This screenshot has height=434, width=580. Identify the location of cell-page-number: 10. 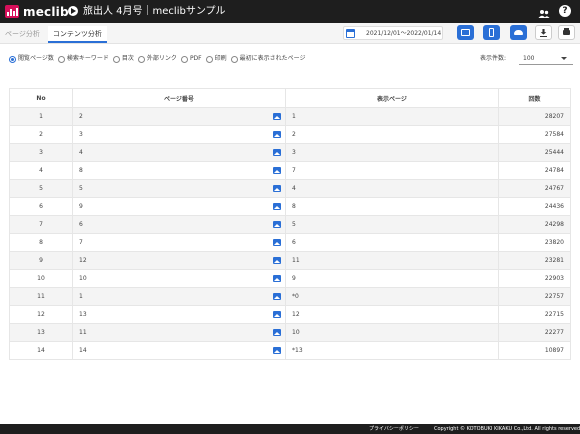
(179, 278).